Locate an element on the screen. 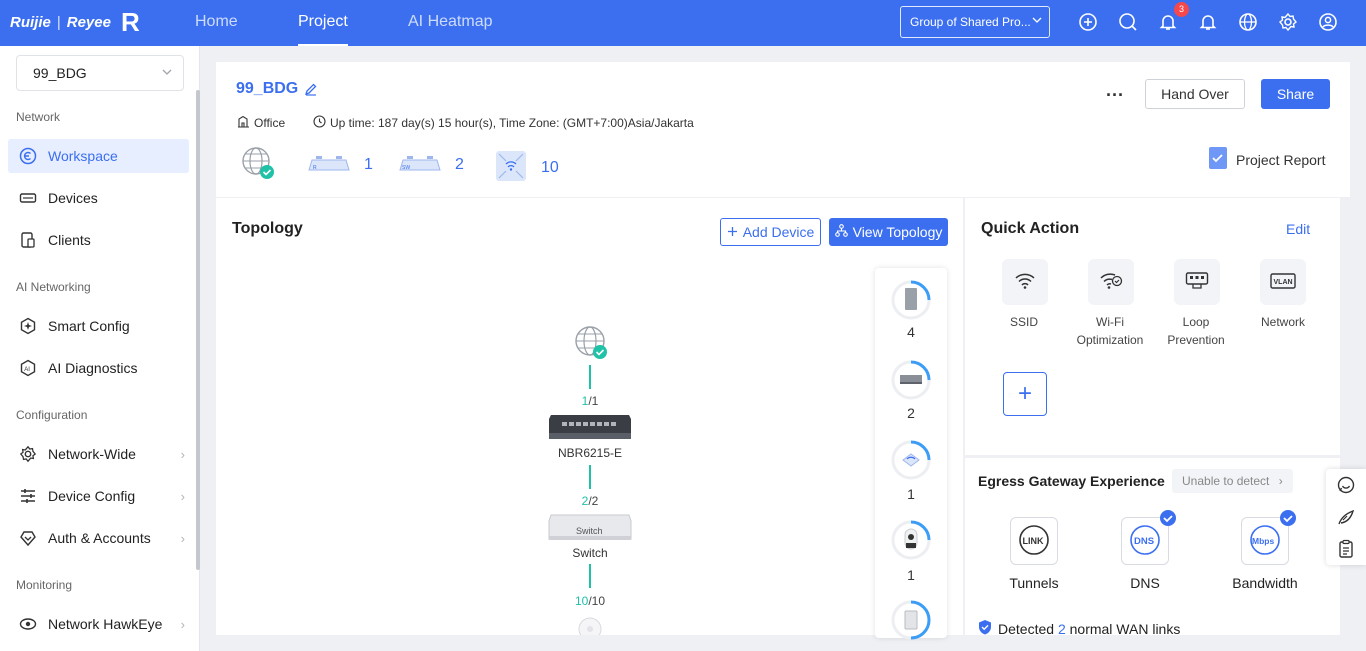 The width and height of the screenshot is (1366, 651). brand-logo: Ruijie | Reyee R is located at coordinates (75, 22).